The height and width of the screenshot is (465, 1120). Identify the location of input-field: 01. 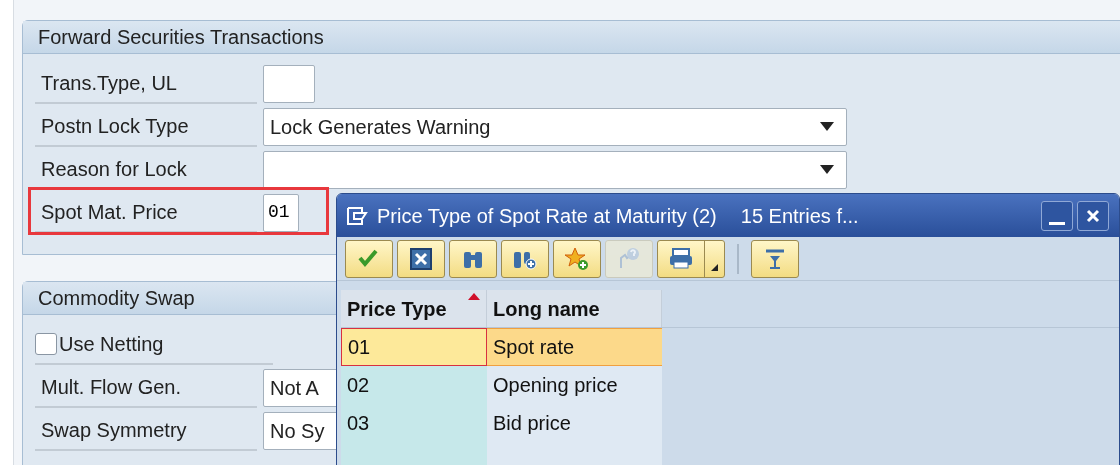
(281, 212).